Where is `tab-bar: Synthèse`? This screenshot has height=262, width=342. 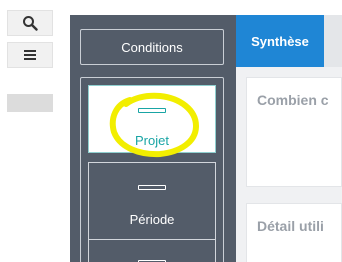
tab-bar: Synthèse is located at coordinates (289, 41).